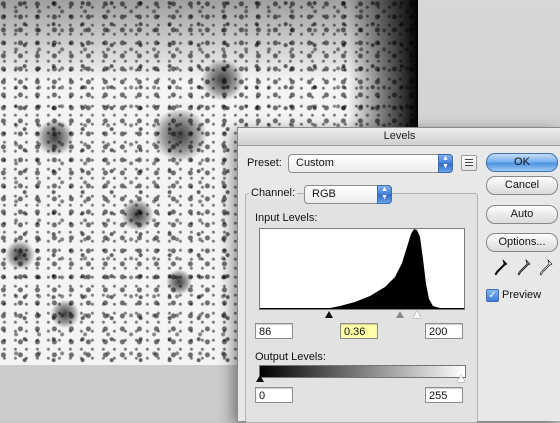 This screenshot has width=560, height=423. Describe the element at coordinates (264, 163) in the screenshot. I see `preset-label: Preset:` at that location.